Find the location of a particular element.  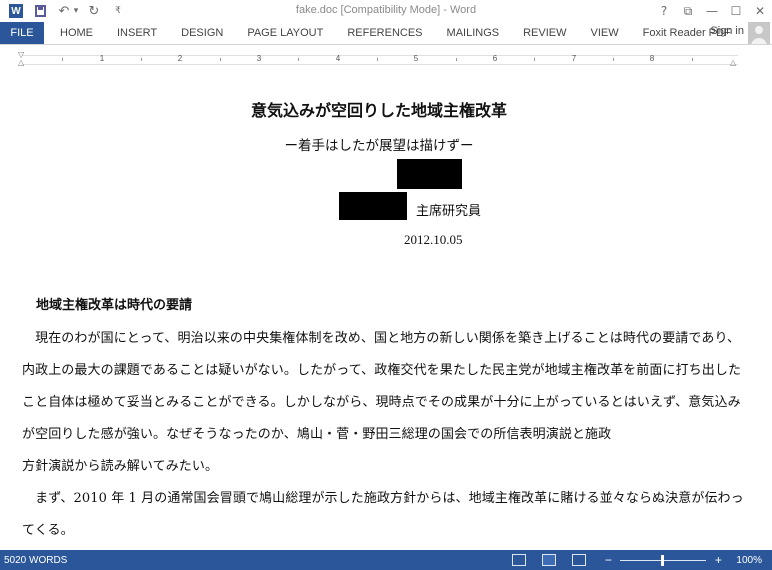

read-mode-icon is located at coordinates (519, 560).